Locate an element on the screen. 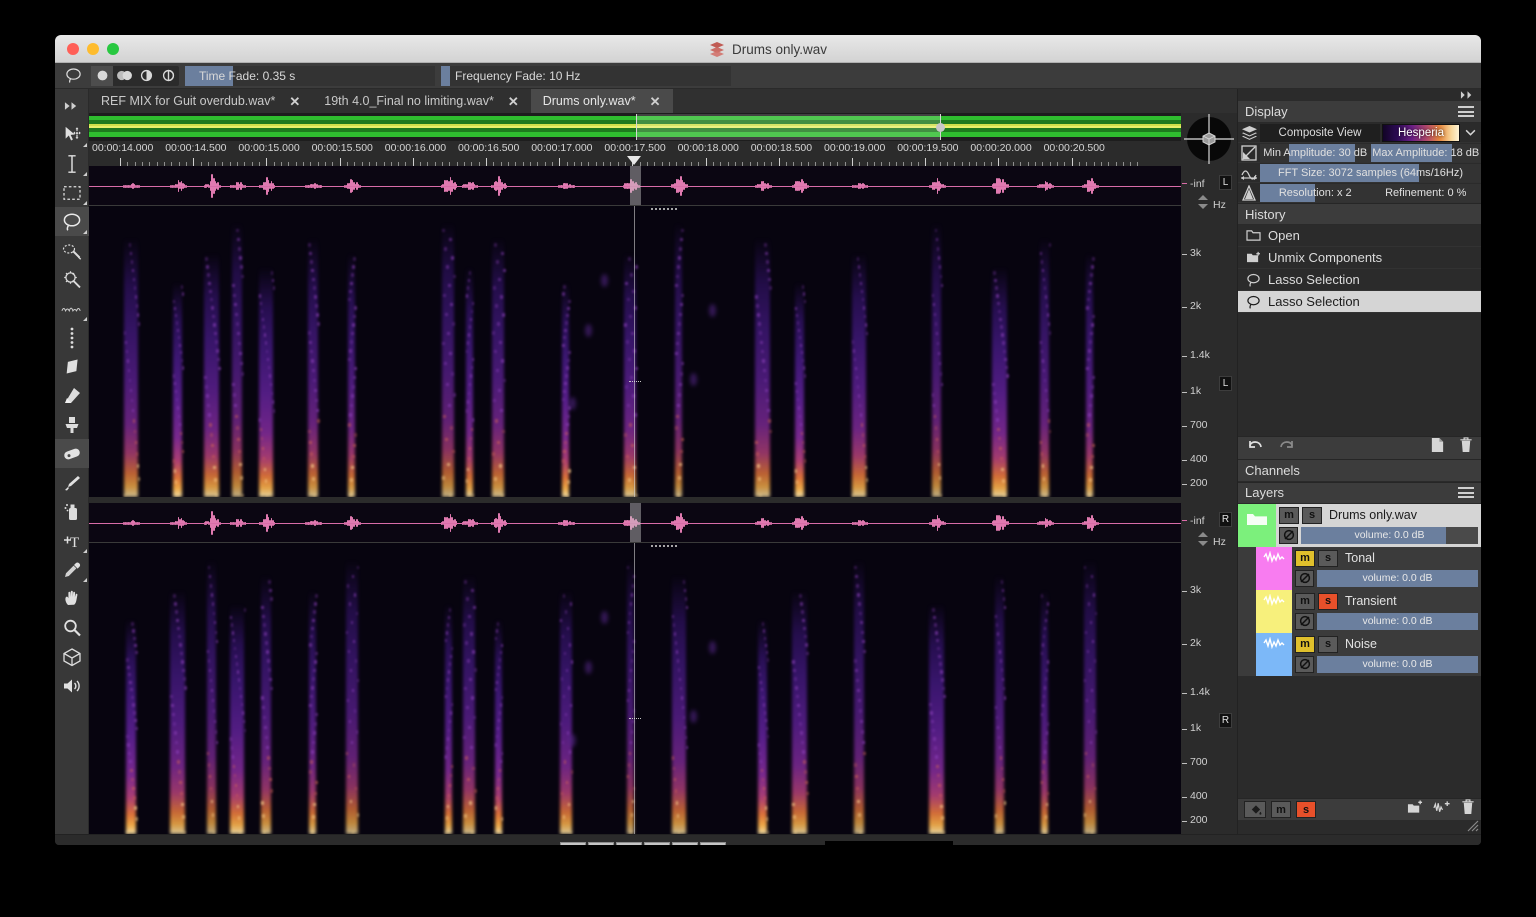 The height and width of the screenshot is (917, 1536). history-item-lasso-selection-1: Lasso Selection is located at coordinates (1359, 280).